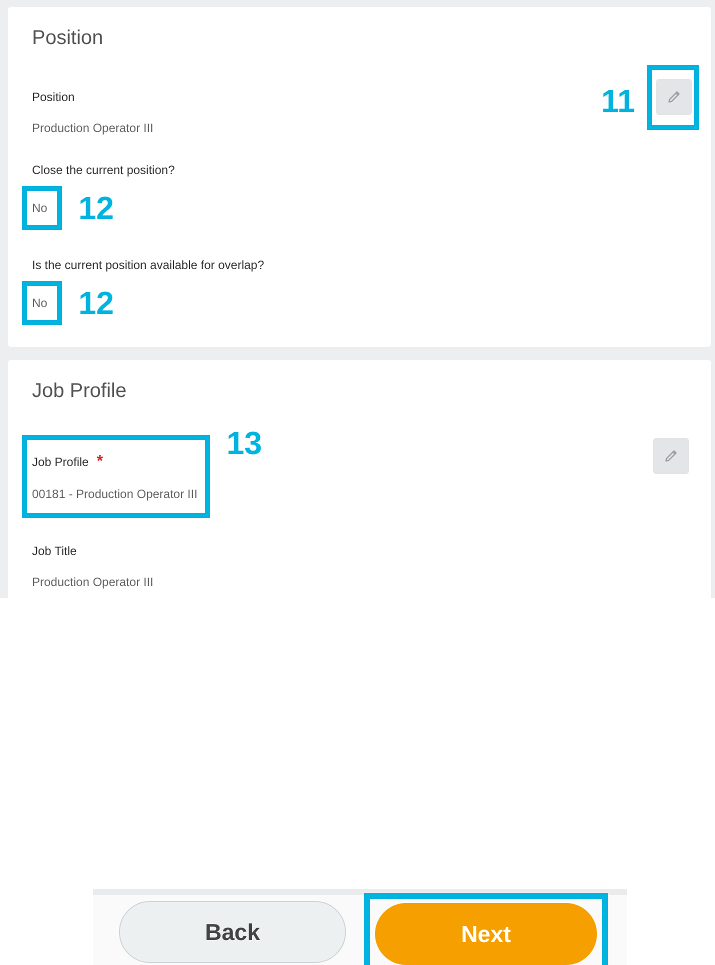 Image resolution: width=715 pixels, height=965 pixels. I want to click on field-label: Is the current position available for overlap?, so click(148, 265).